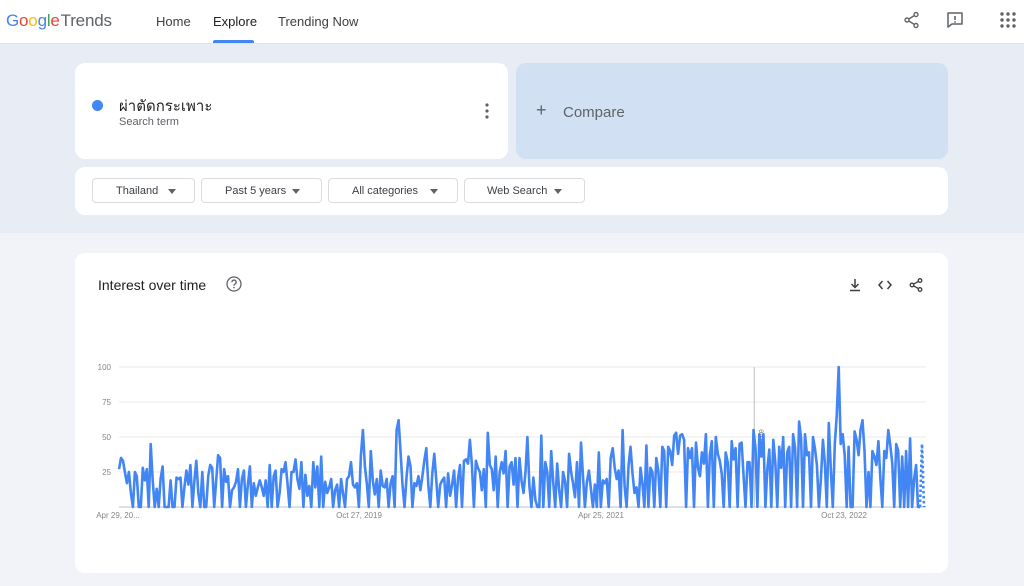 The height and width of the screenshot is (586, 1024). I want to click on logo-google-text: Google, so click(33, 20).